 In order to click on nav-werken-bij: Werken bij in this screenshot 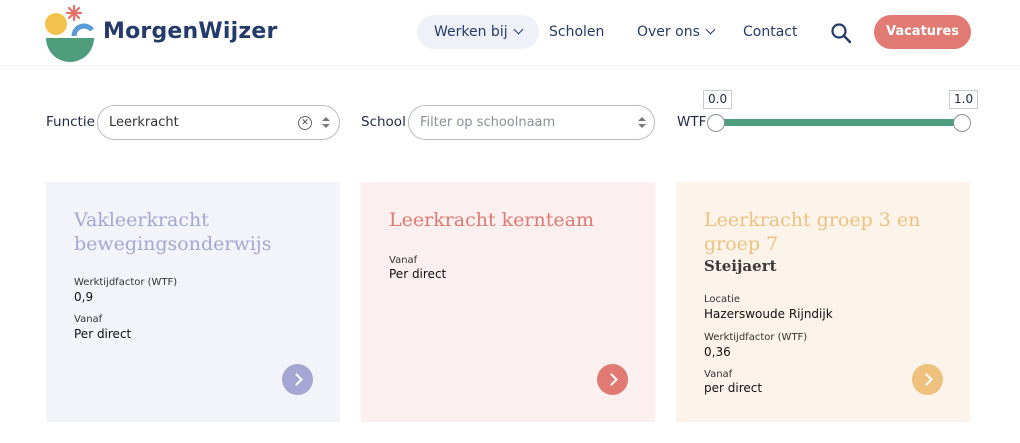, I will do `click(478, 32)`.